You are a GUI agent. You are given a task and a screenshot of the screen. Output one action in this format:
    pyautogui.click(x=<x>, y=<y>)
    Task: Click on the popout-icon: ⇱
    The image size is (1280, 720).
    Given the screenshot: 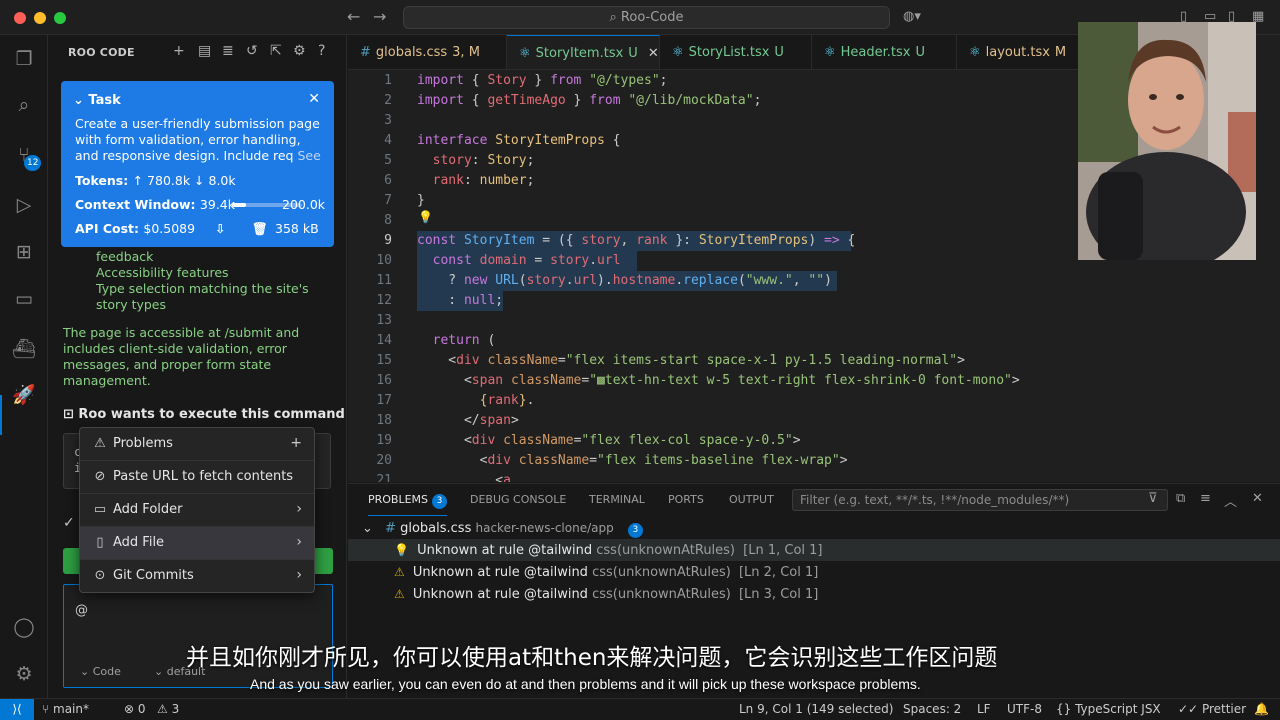 What is the action you would take?
    pyautogui.click(x=276, y=51)
    